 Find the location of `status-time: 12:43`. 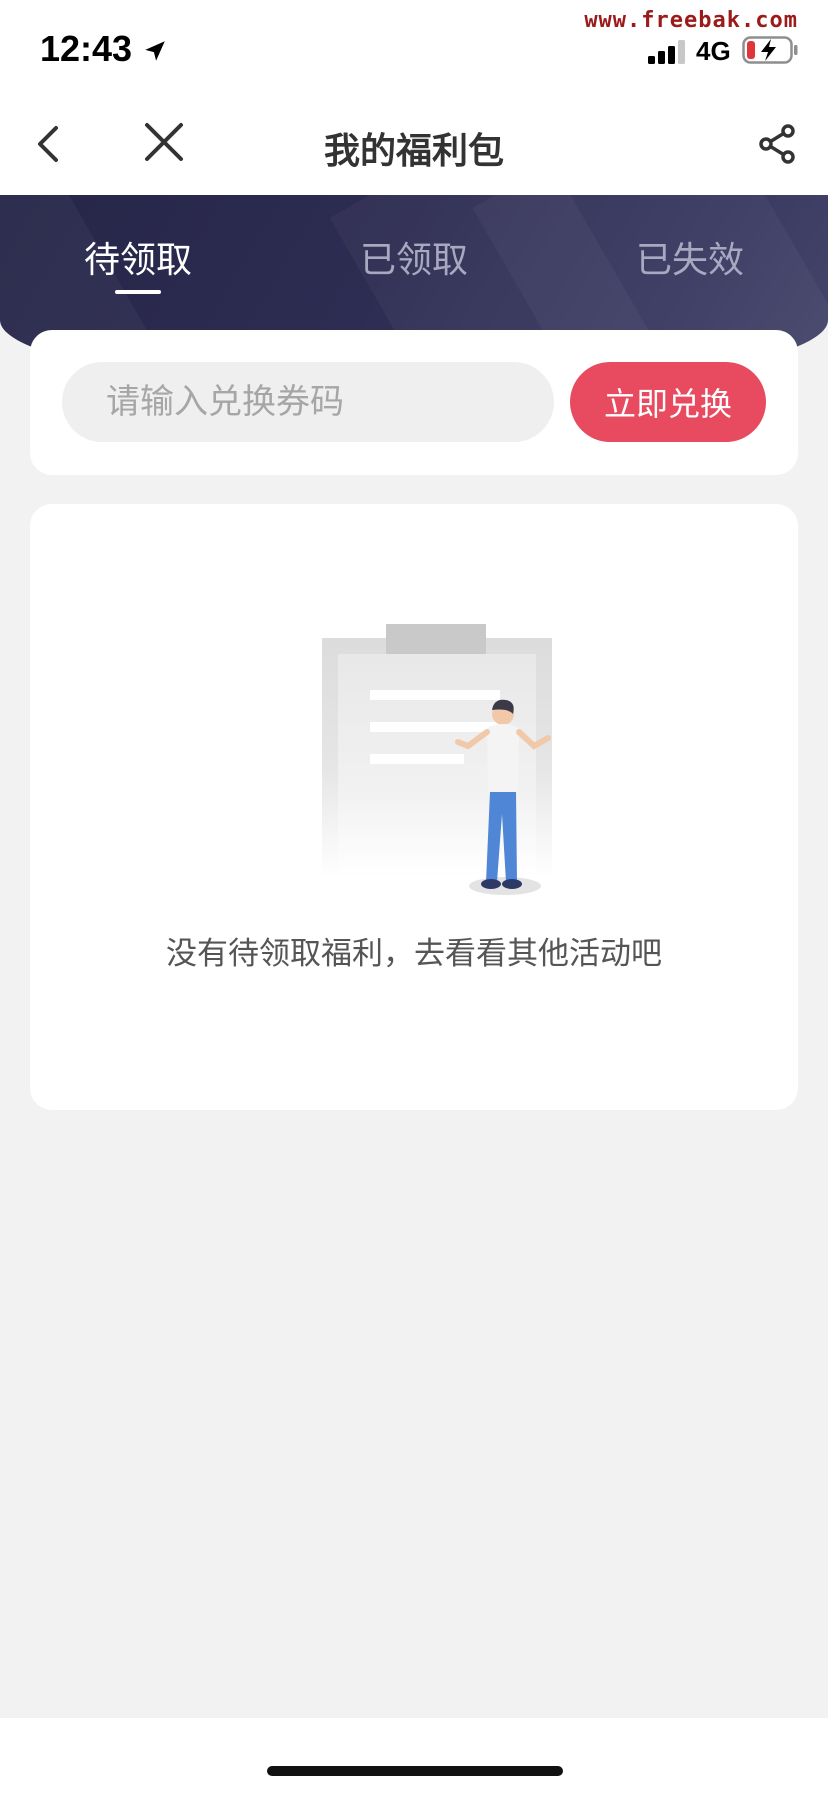

status-time: 12:43 is located at coordinates (86, 48).